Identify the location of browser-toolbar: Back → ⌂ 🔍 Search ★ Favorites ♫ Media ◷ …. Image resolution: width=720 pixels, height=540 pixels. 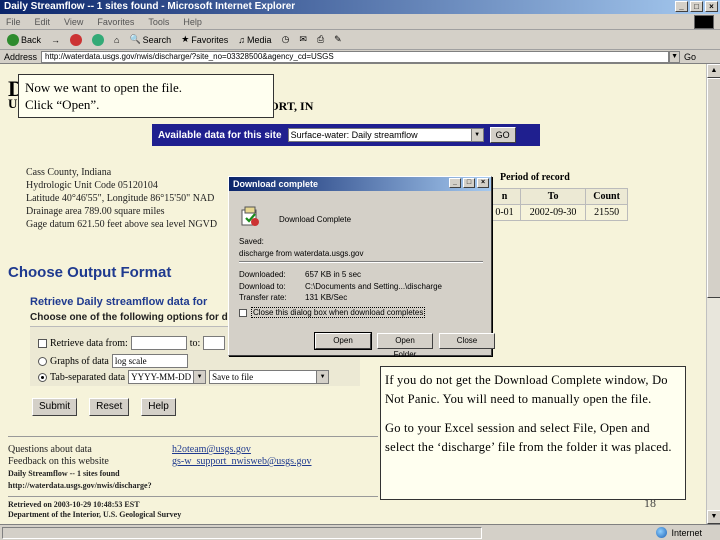
(360, 40).